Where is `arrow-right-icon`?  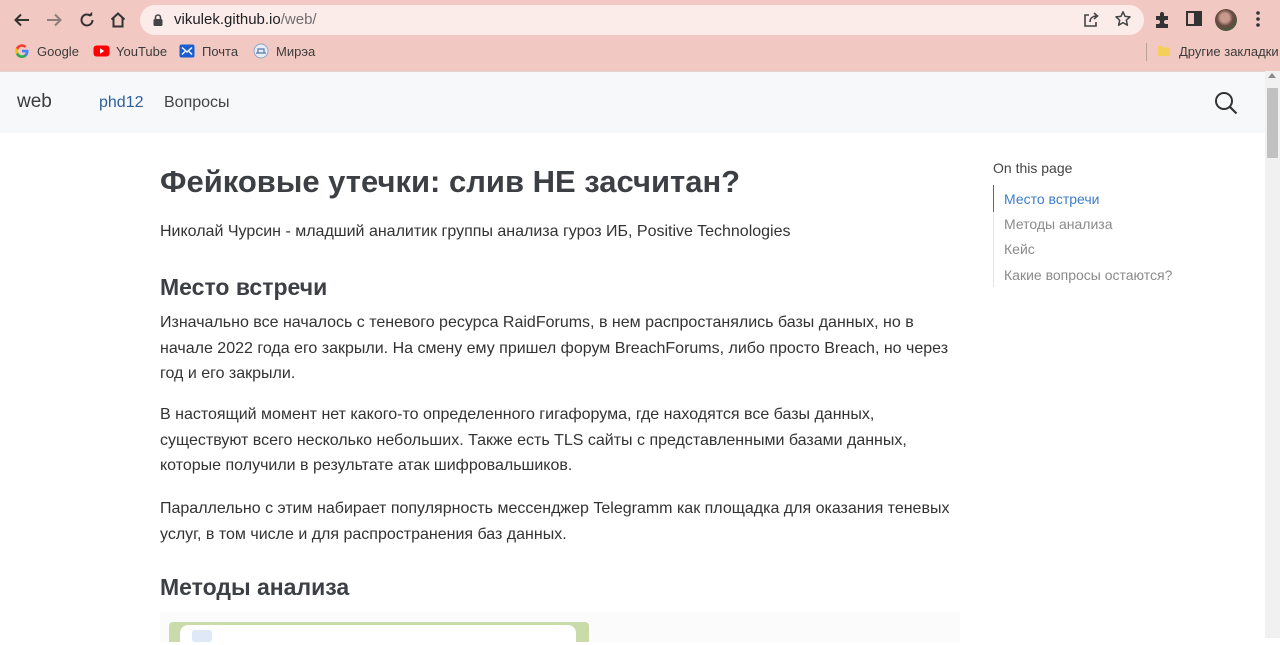
arrow-right-icon is located at coordinates (54, 20).